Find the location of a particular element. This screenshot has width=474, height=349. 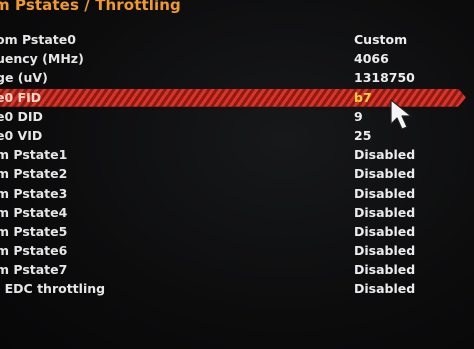

setting-value: 9 is located at coordinates (358, 116).